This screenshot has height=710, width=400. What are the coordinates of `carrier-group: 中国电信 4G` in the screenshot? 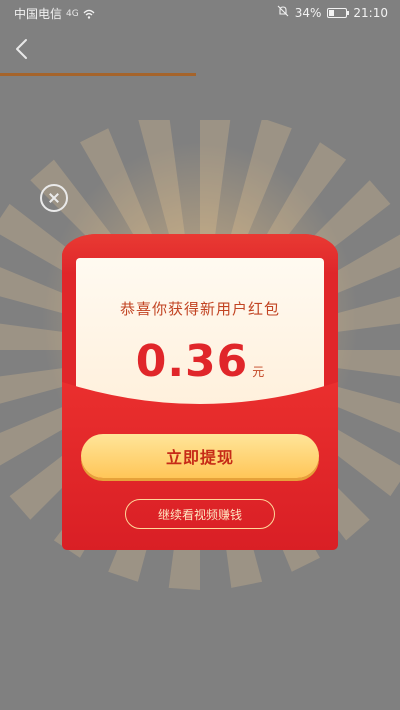 It's located at (54, 13).